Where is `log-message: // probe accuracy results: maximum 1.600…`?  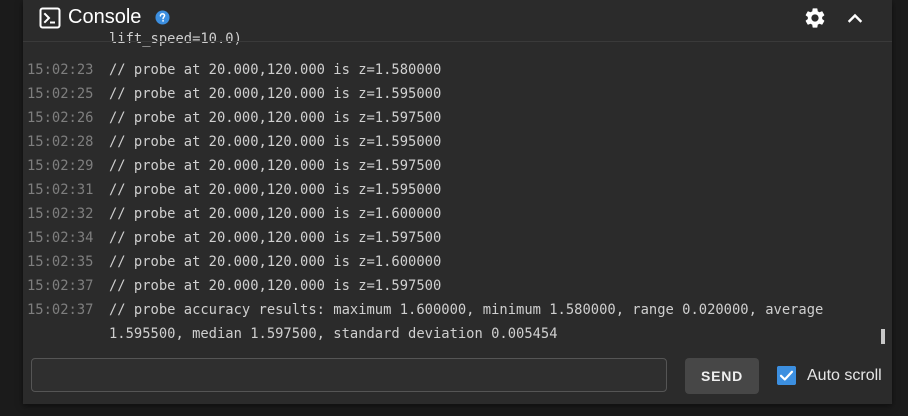 log-message: // probe accuracy results: maximum 1.600… is located at coordinates (466, 310).